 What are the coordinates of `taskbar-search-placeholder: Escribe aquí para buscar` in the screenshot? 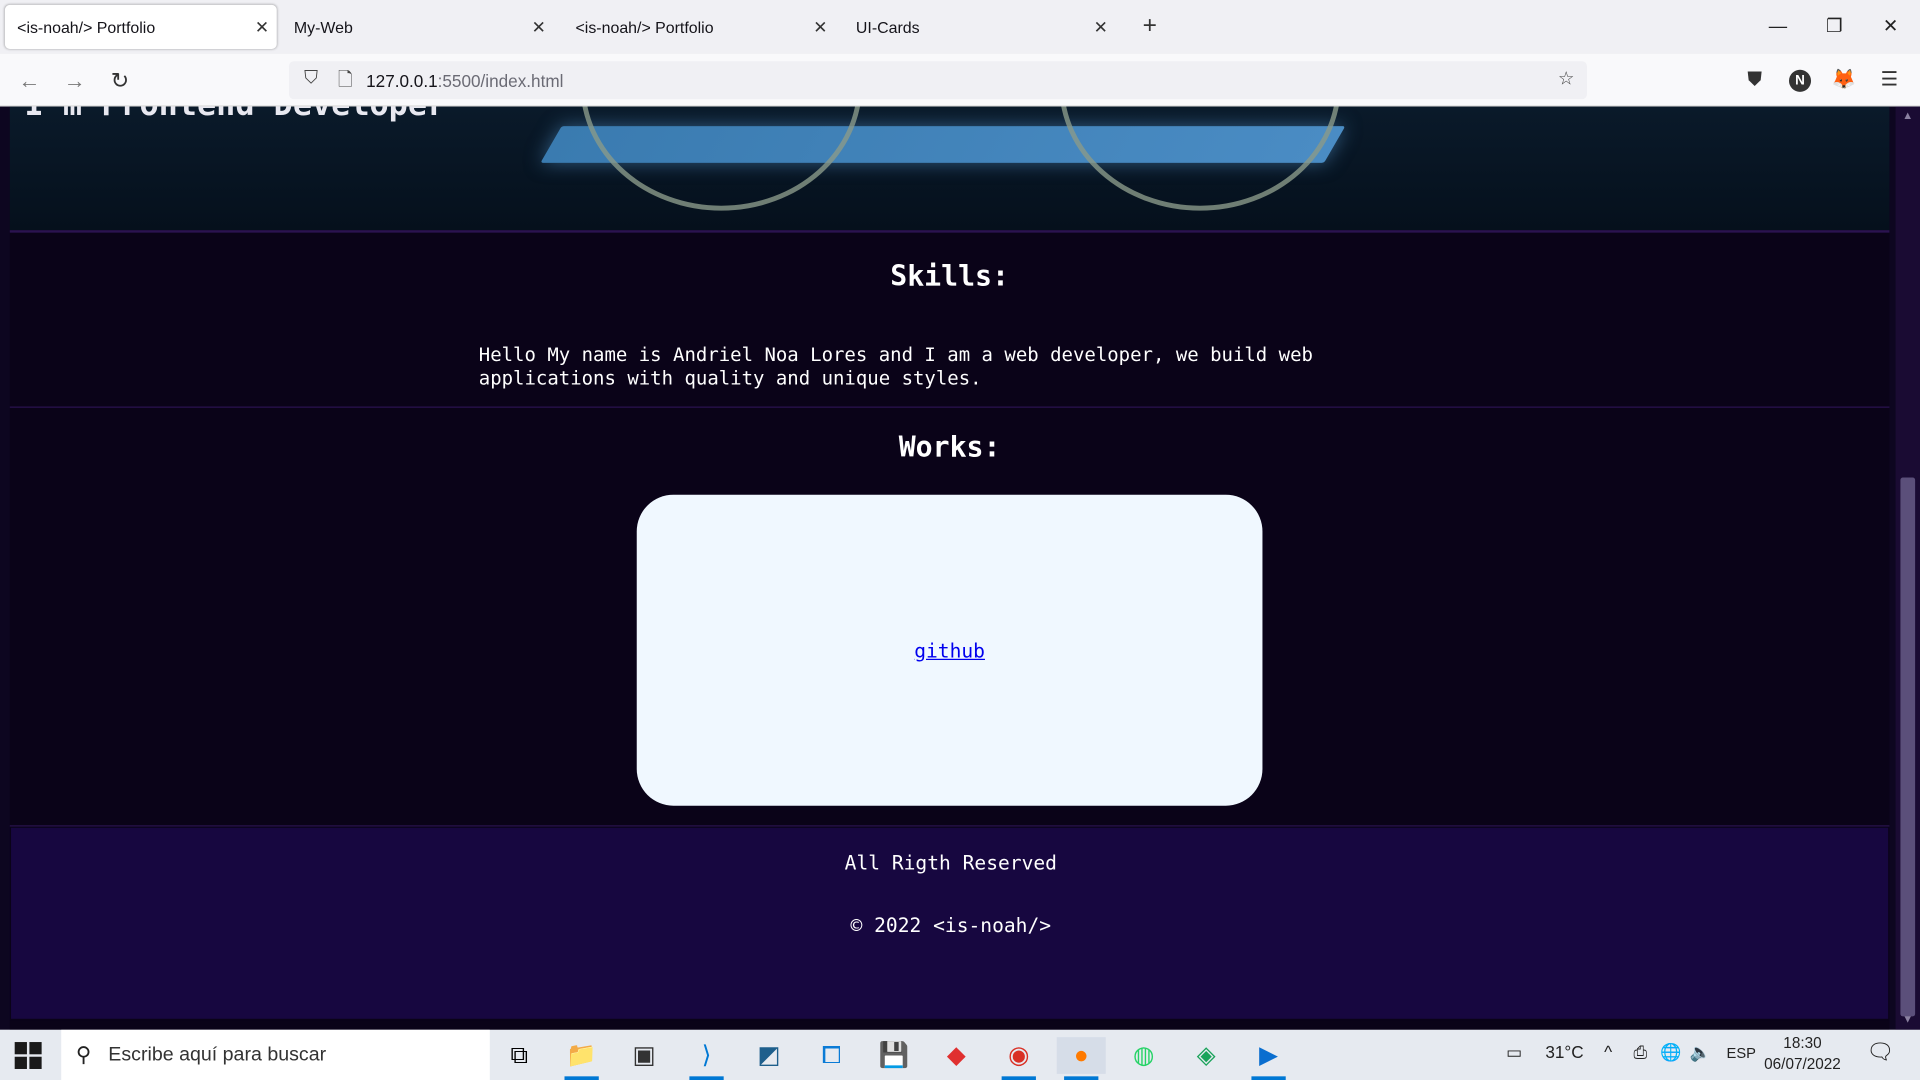 It's located at (217, 1054).